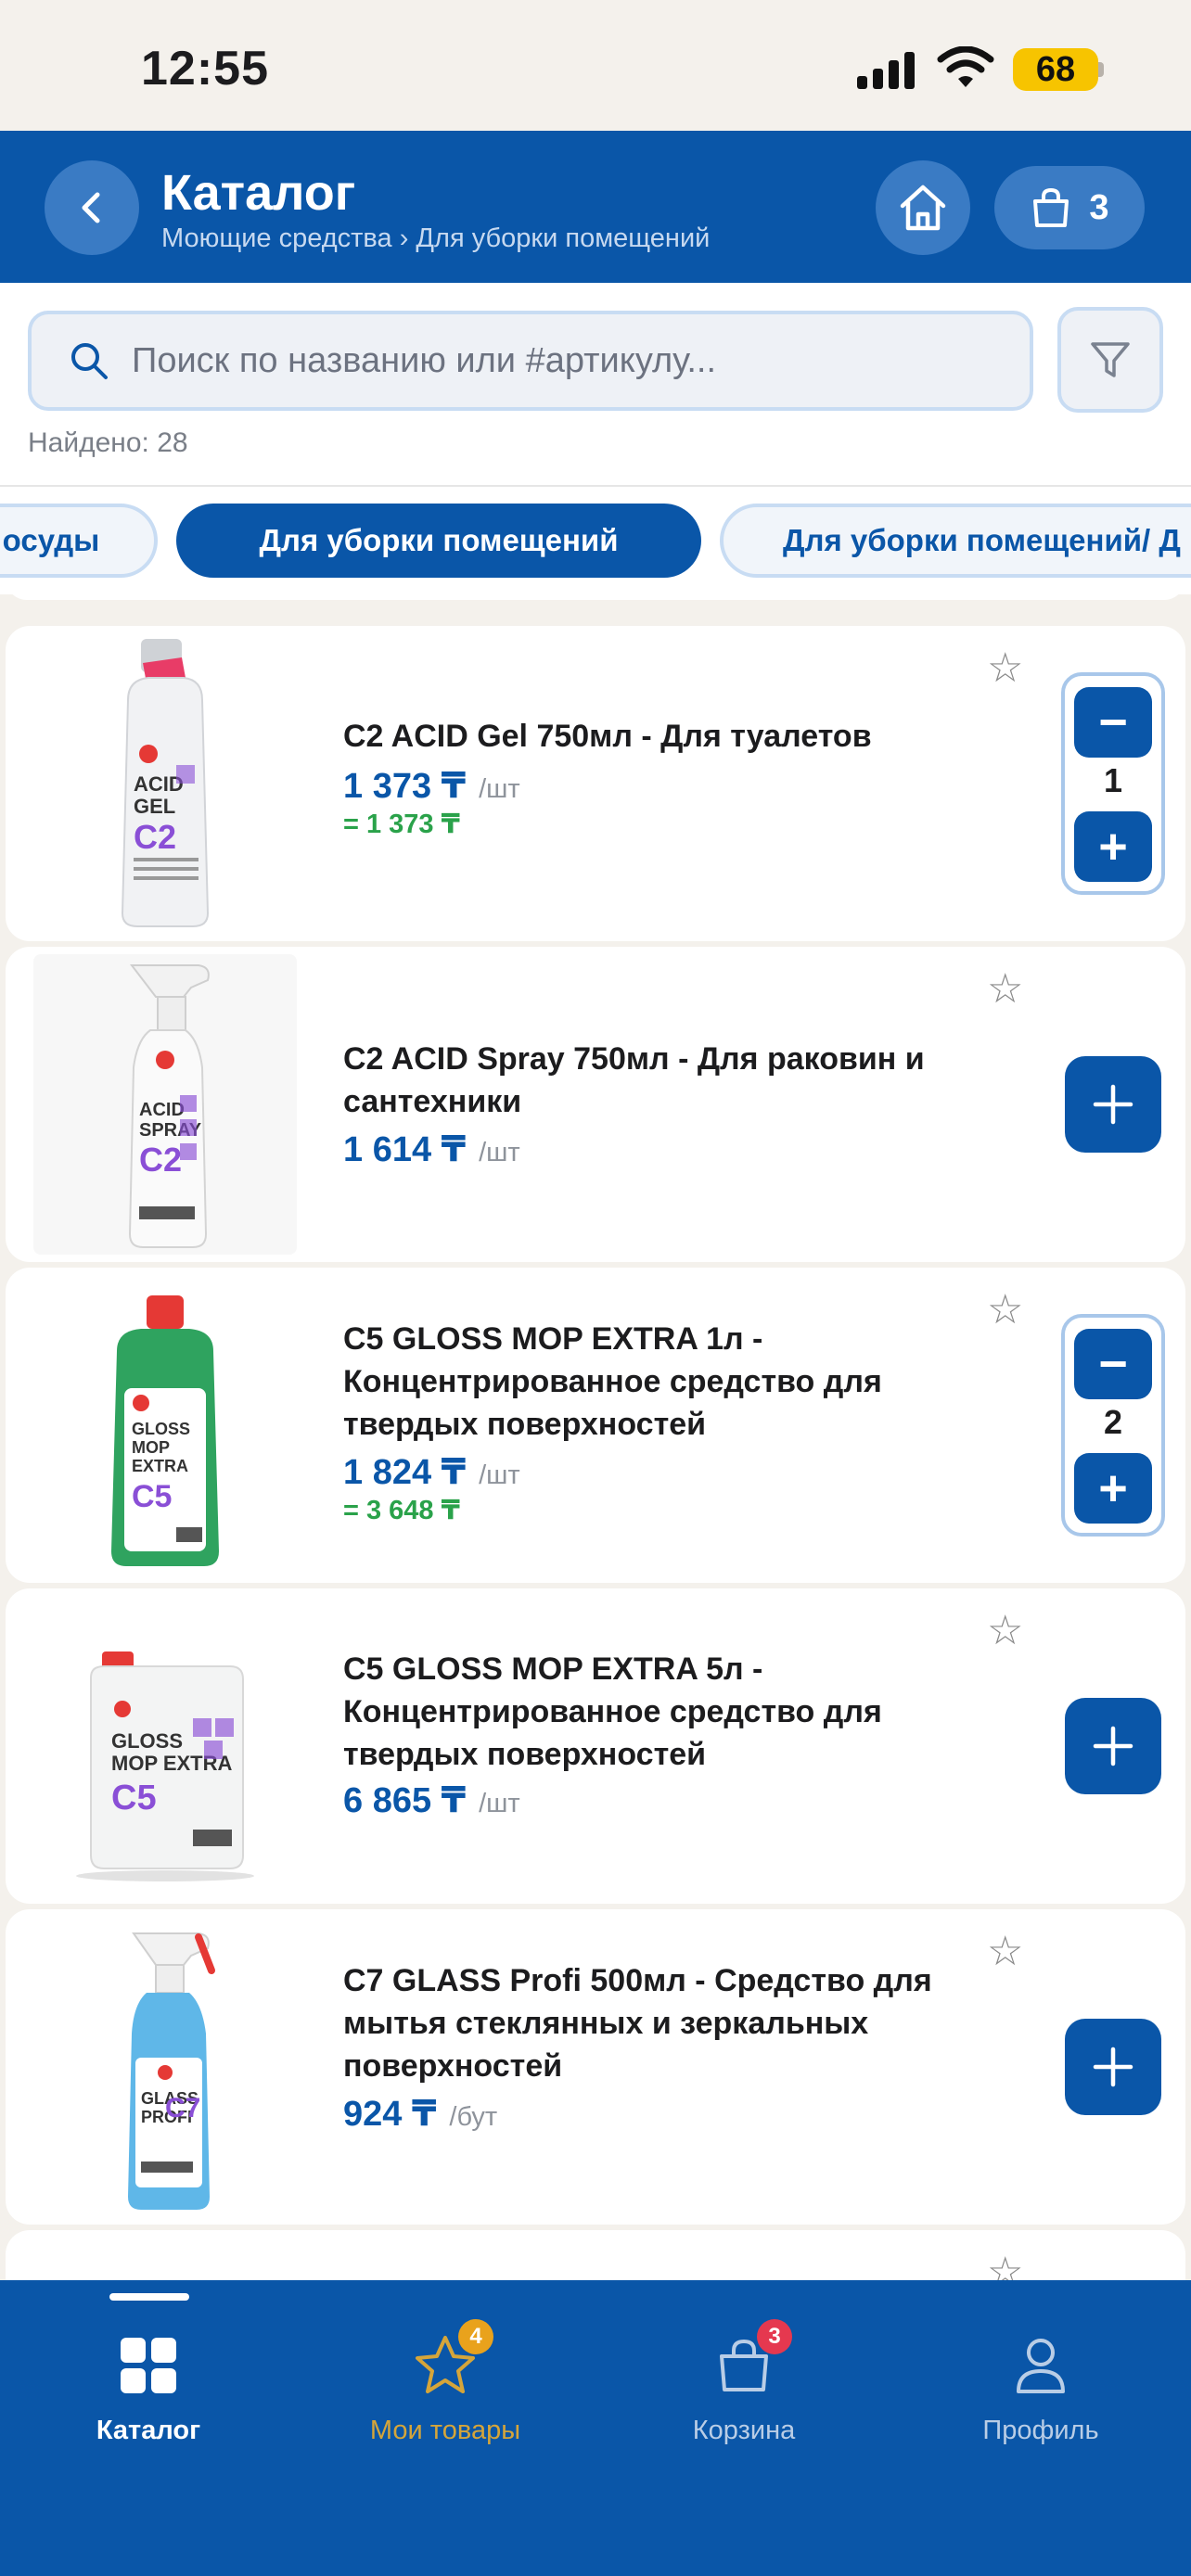  I want to click on product-image: GLOSS MOP EXTRA C5, so click(165, 1425).